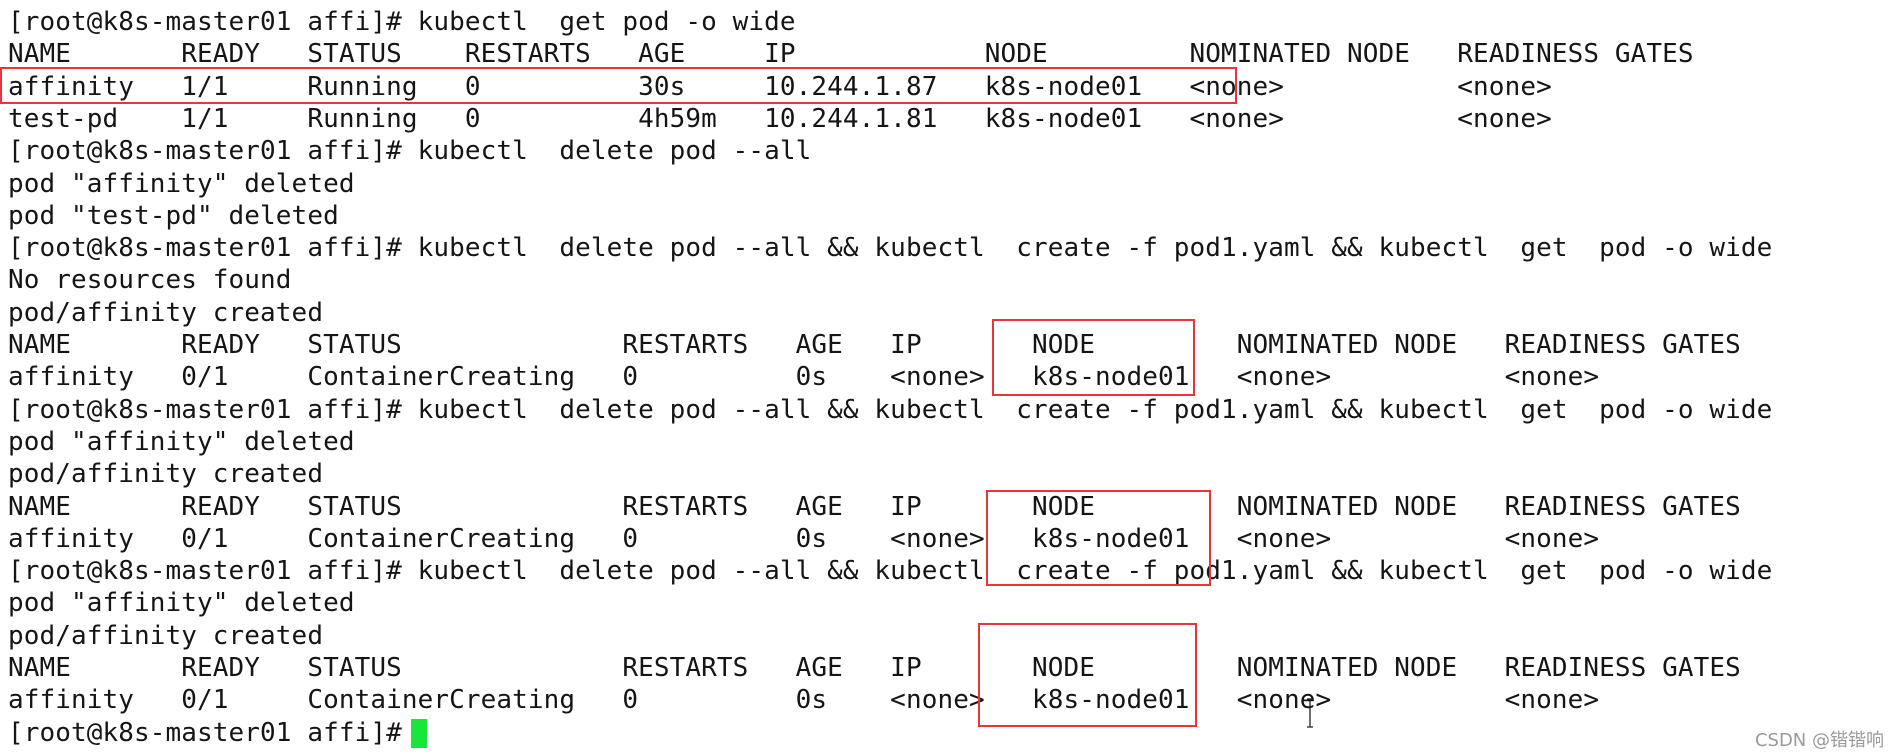 This screenshot has height=756, width=1898. Describe the element at coordinates (419, 733) in the screenshot. I see `terminal-cursor` at that location.